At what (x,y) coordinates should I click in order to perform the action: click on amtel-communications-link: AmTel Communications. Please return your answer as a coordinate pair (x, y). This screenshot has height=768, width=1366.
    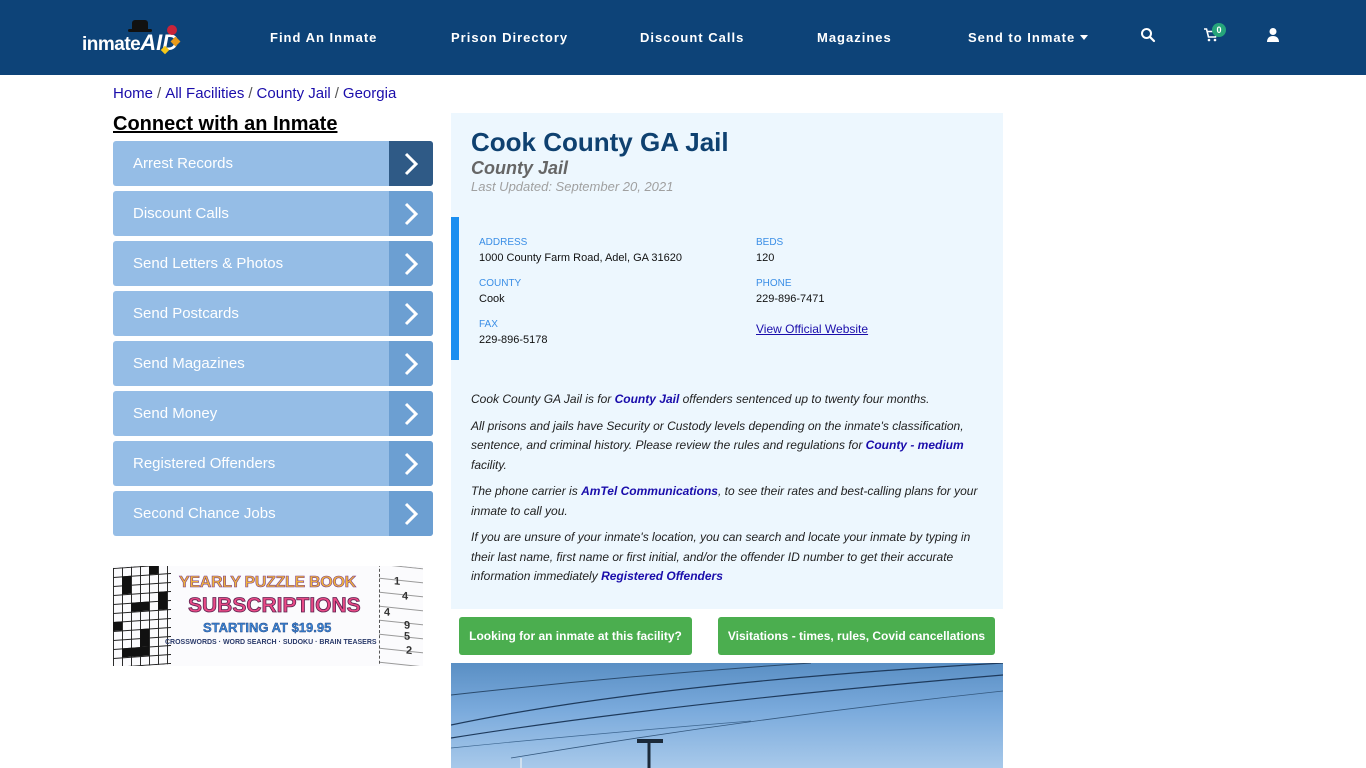
    Looking at the image, I should click on (649, 491).